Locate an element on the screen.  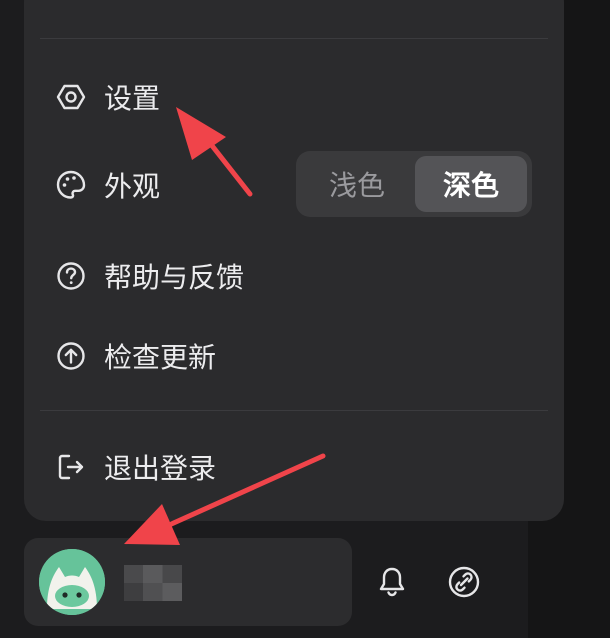
cat-avatar-icon is located at coordinates (72, 582).